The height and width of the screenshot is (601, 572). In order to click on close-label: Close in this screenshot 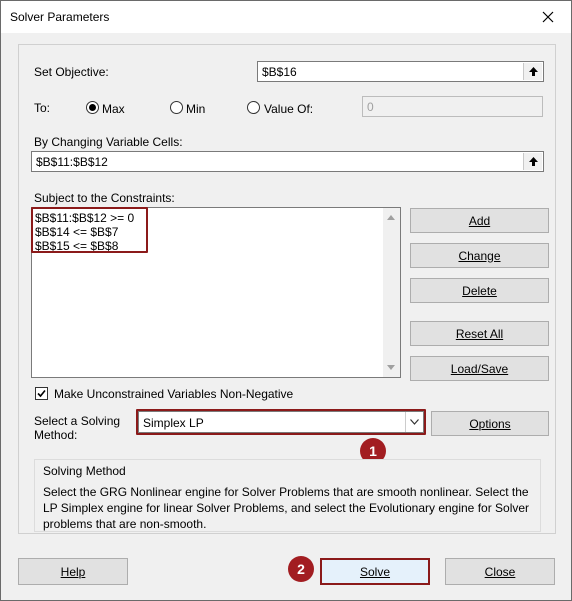, I will do `click(500, 571)`.